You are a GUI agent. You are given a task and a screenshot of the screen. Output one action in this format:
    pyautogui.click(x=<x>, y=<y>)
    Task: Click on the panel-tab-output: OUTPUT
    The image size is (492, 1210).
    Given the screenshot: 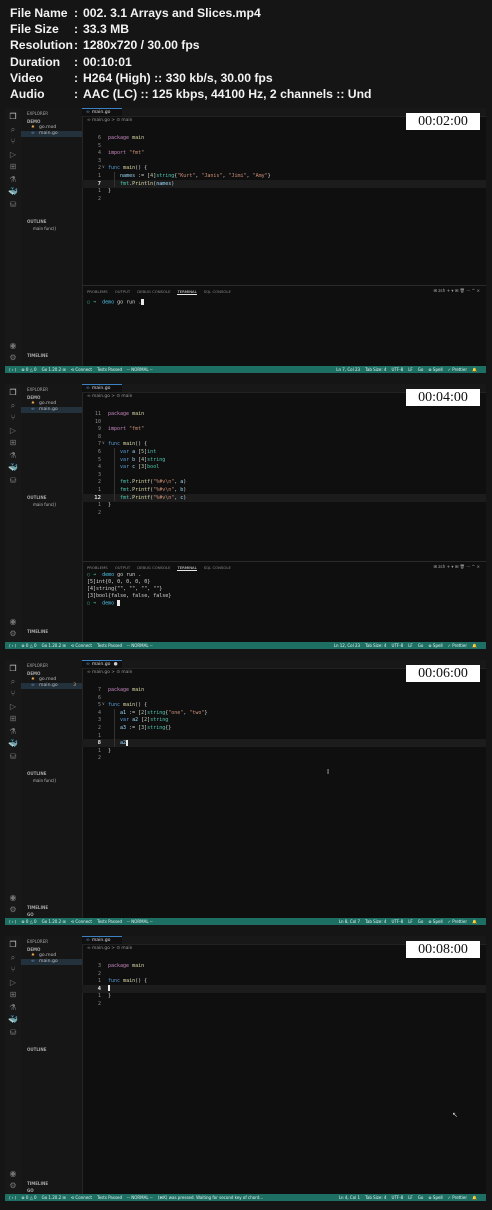 What is the action you would take?
    pyautogui.click(x=122, y=567)
    